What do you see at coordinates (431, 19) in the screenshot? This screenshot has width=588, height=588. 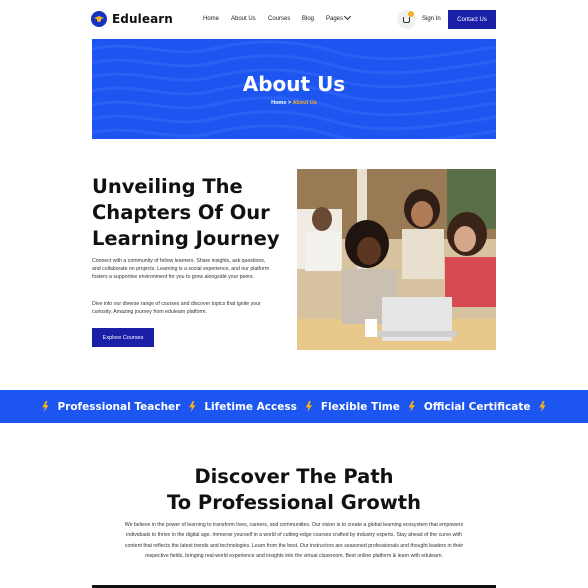 I see `sign-in-link: Sign In` at bounding box center [431, 19].